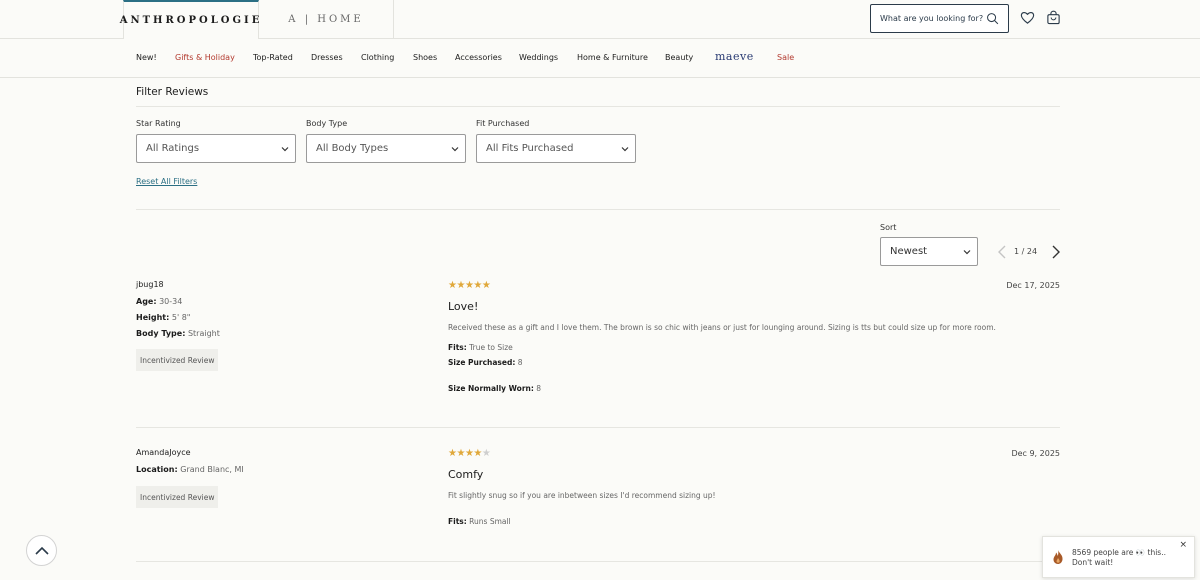 The width and height of the screenshot is (1200, 580). Describe the element at coordinates (538, 57) in the screenshot. I see `nav-item-weddings: Weddings` at that location.